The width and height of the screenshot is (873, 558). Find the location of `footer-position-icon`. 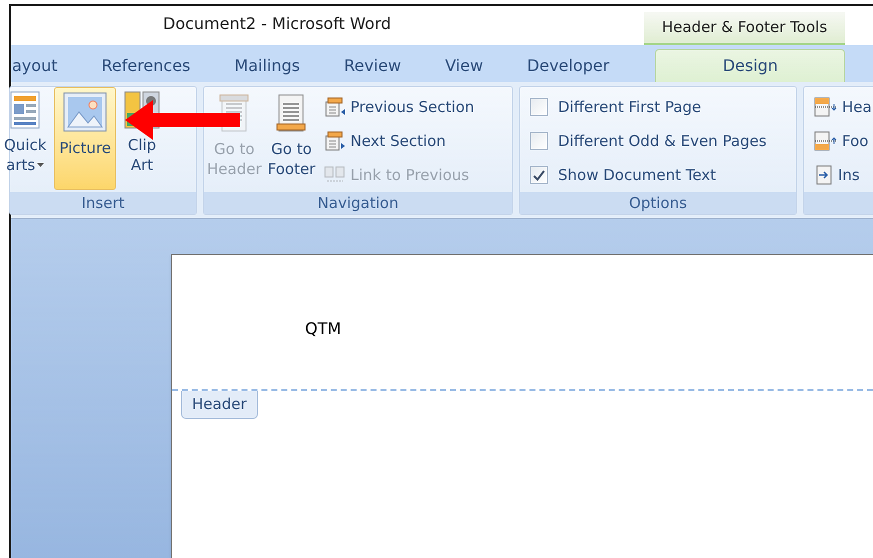

footer-position-icon is located at coordinates (826, 141).